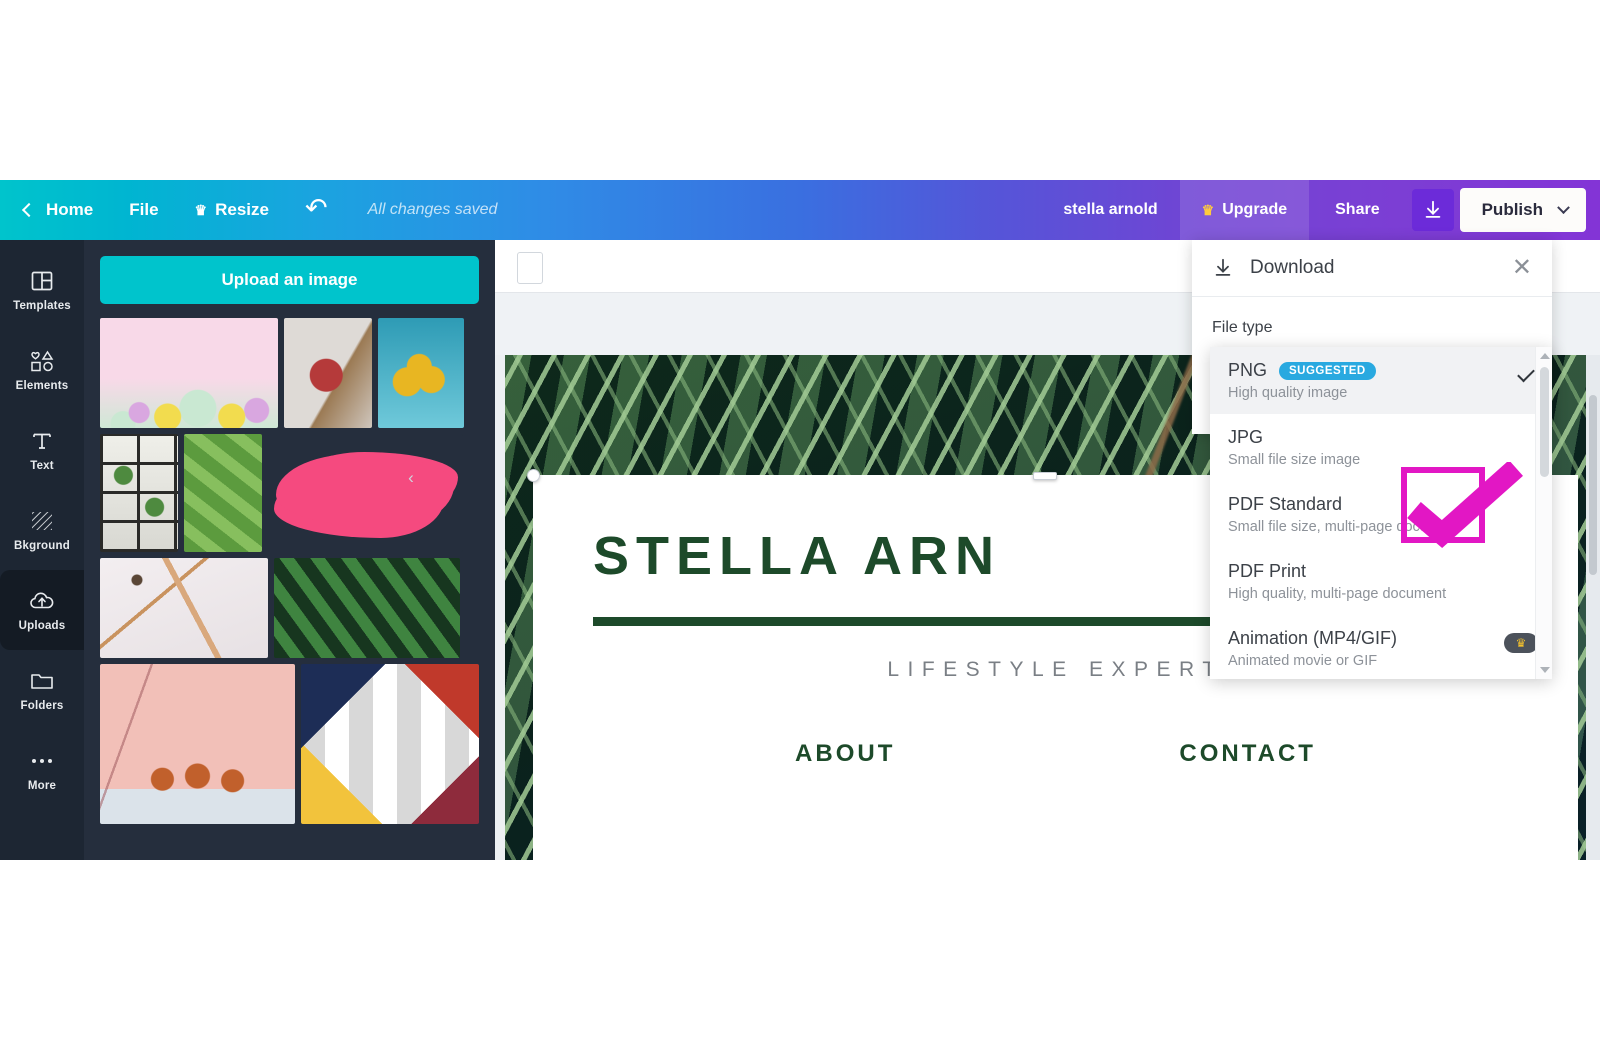  What do you see at coordinates (232, 210) in the screenshot?
I see `resize-button: ♛ Resize` at bounding box center [232, 210].